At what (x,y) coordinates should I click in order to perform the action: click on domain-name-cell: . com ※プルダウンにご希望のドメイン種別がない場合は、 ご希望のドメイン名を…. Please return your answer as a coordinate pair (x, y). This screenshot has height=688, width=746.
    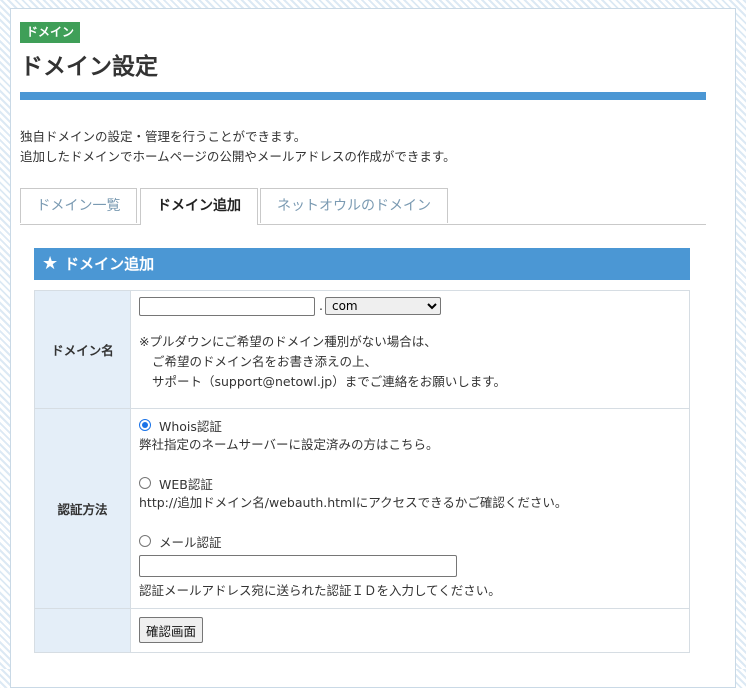
    Looking at the image, I should click on (410, 349).